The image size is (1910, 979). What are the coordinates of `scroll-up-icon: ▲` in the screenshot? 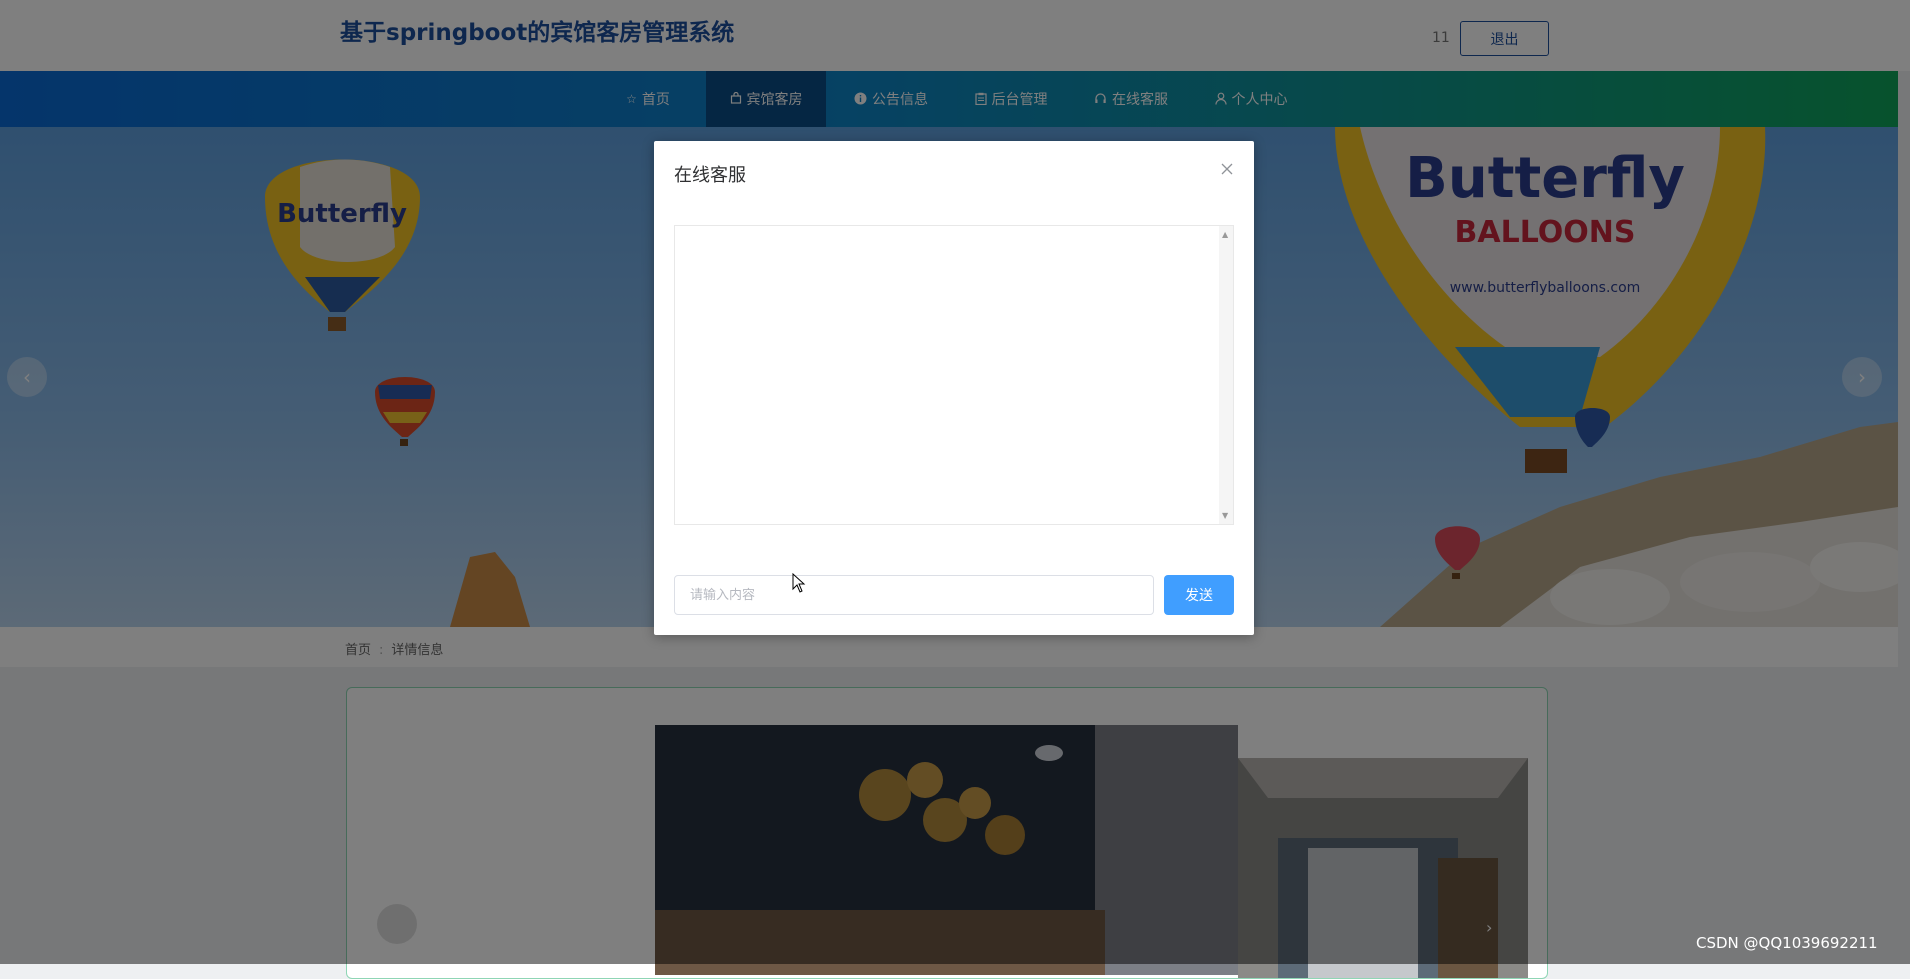 It's located at (1225, 234).